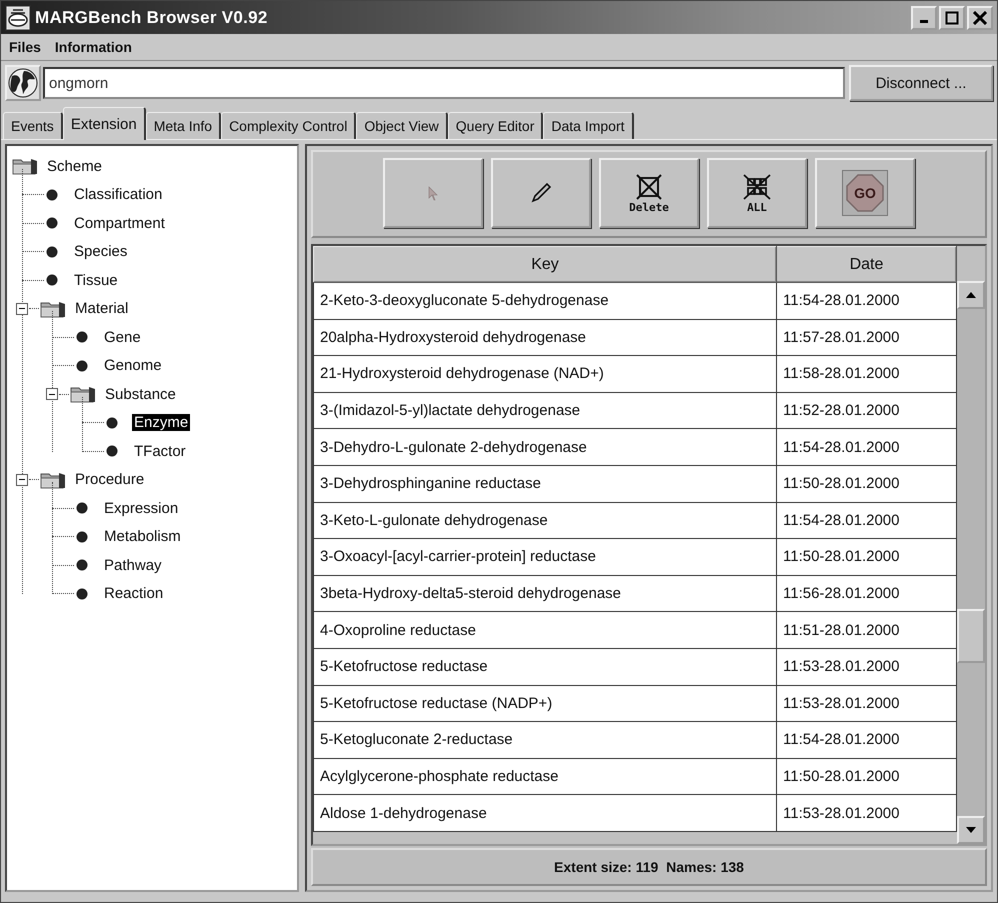 Image resolution: width=998 pixels, height=903 pixels. What do you see at coordinates (74, 166) in the screenshot?
I see `tree-item: Scheme` at bounding box center [74, 166].